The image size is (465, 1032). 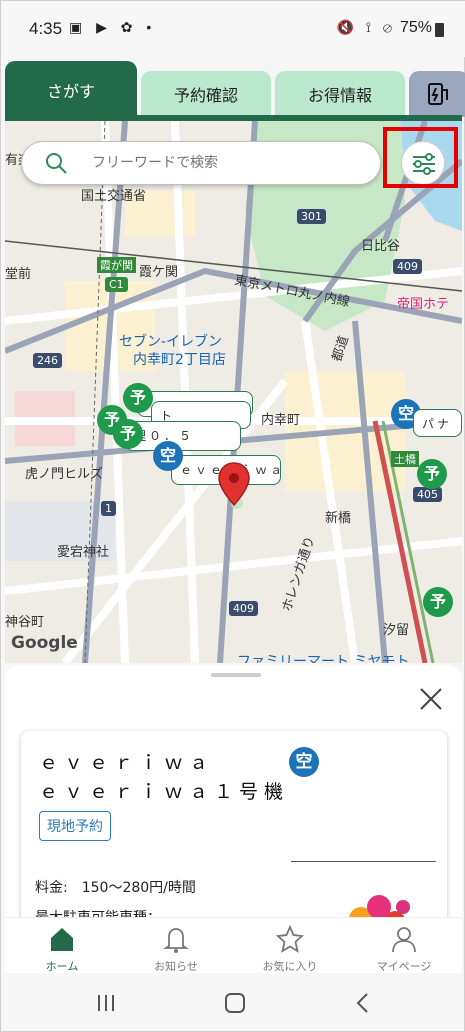 I want to click on callout-text: パナ, so click(x=437, y=424).